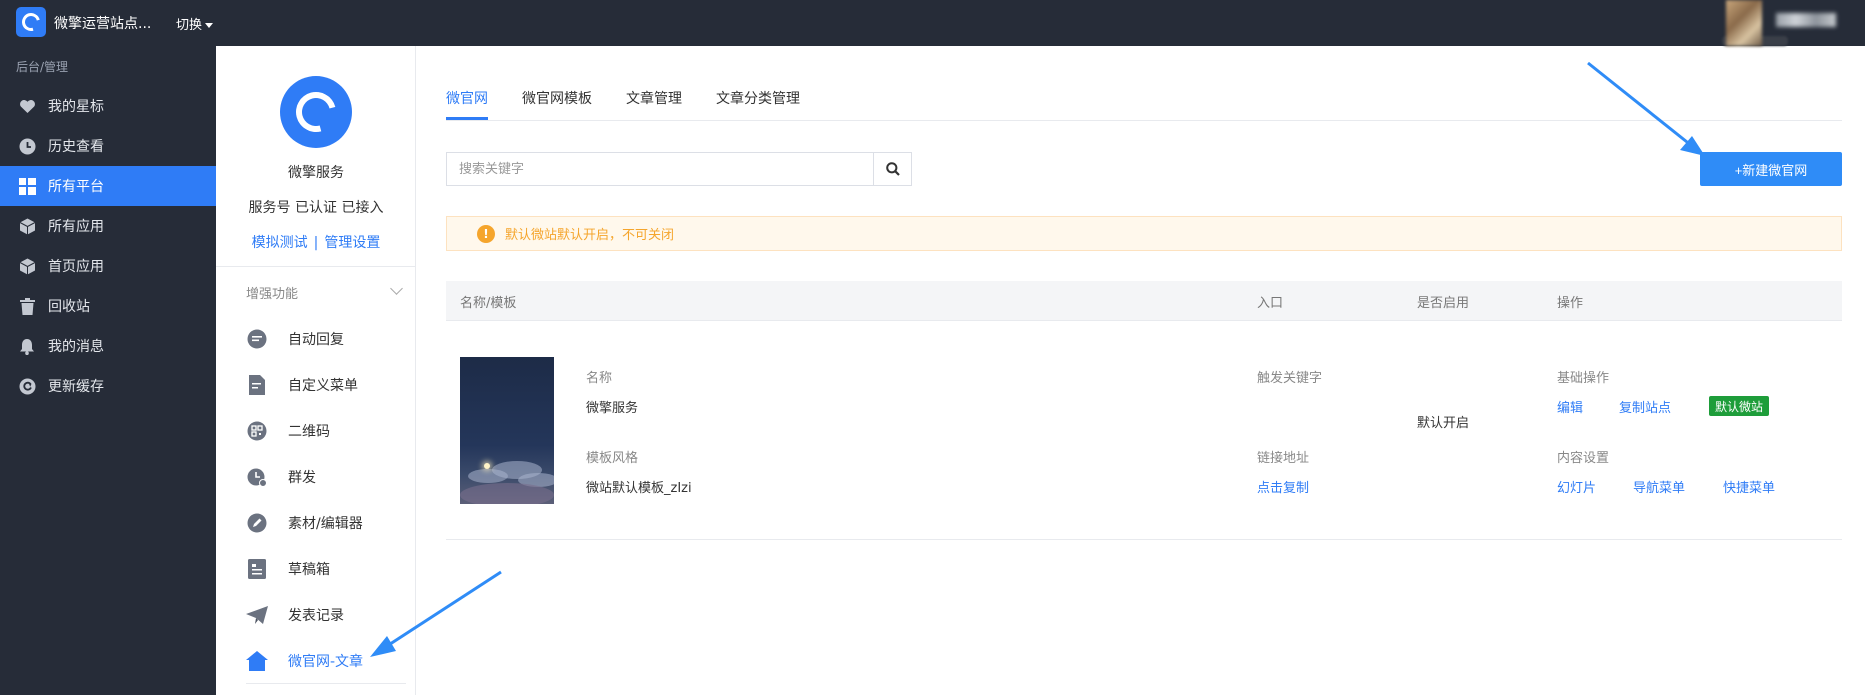  I want to click on name-label: 名称, so click(599, 378).